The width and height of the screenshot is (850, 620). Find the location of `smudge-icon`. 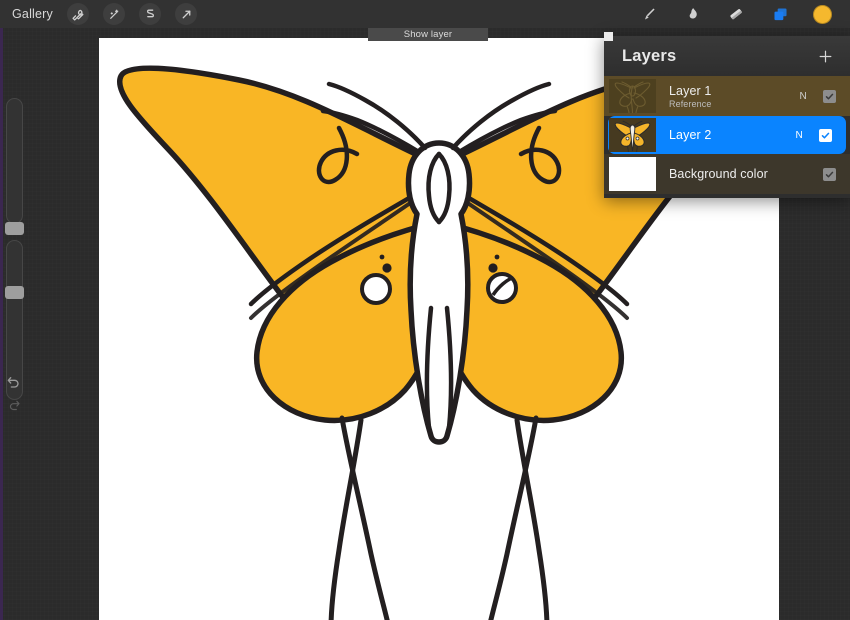

smudge-icon is located at coordinates (692, 14).